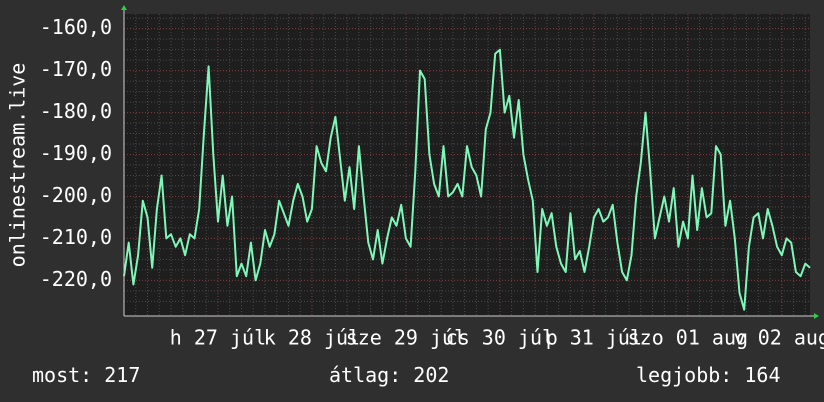  Describe the element at coordinates (708, 375) in the screenshot. I see `stat-best: legjobb: 164` at that location.